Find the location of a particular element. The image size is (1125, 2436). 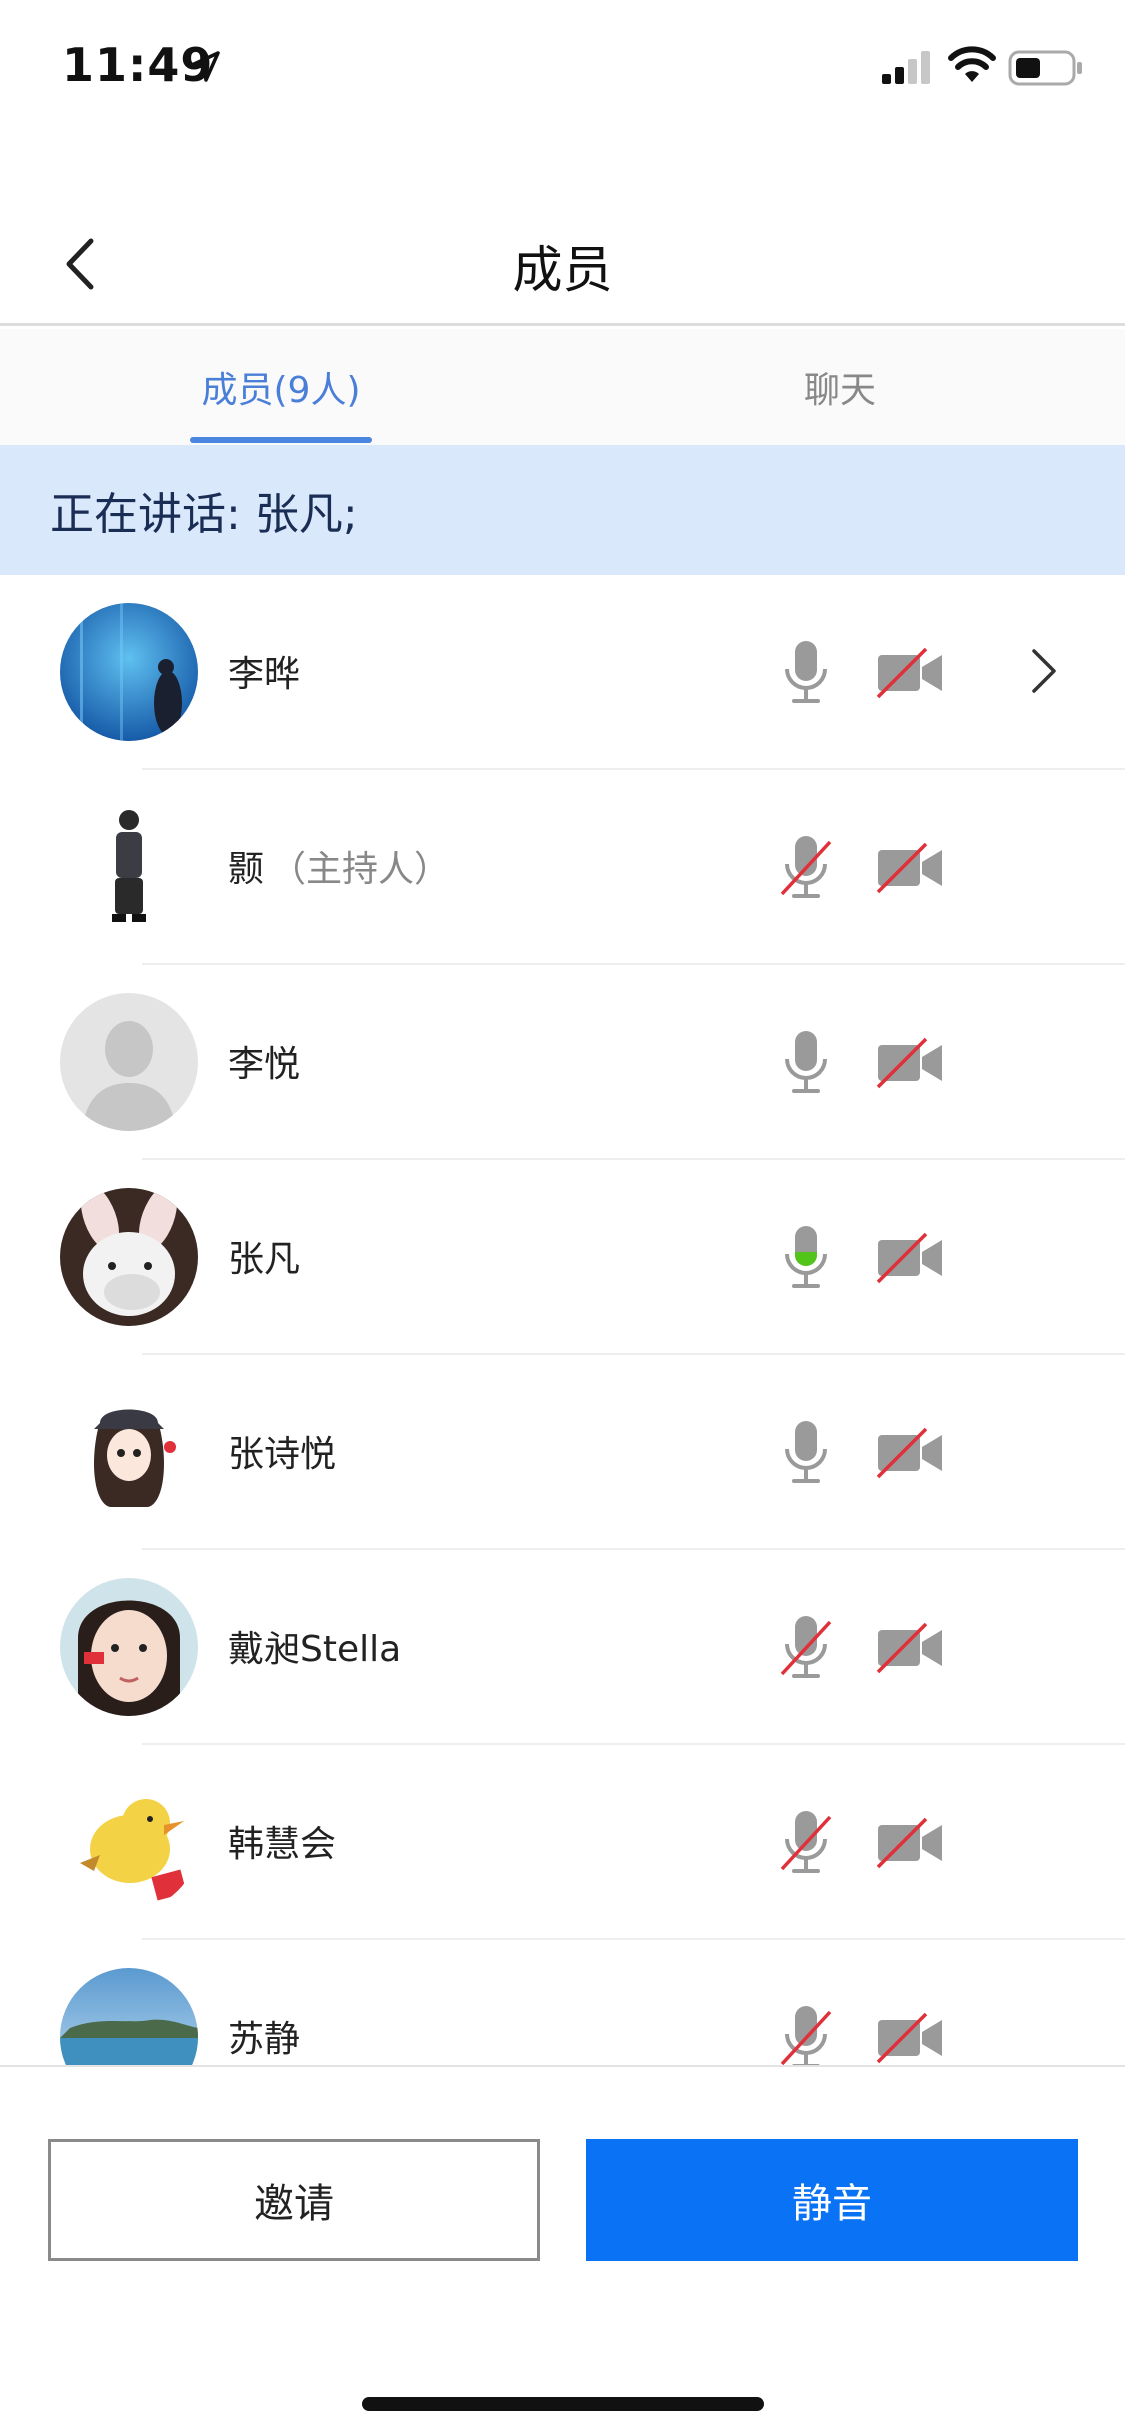

mute-all-button: 静音 is located at coordinates (832, 2200).